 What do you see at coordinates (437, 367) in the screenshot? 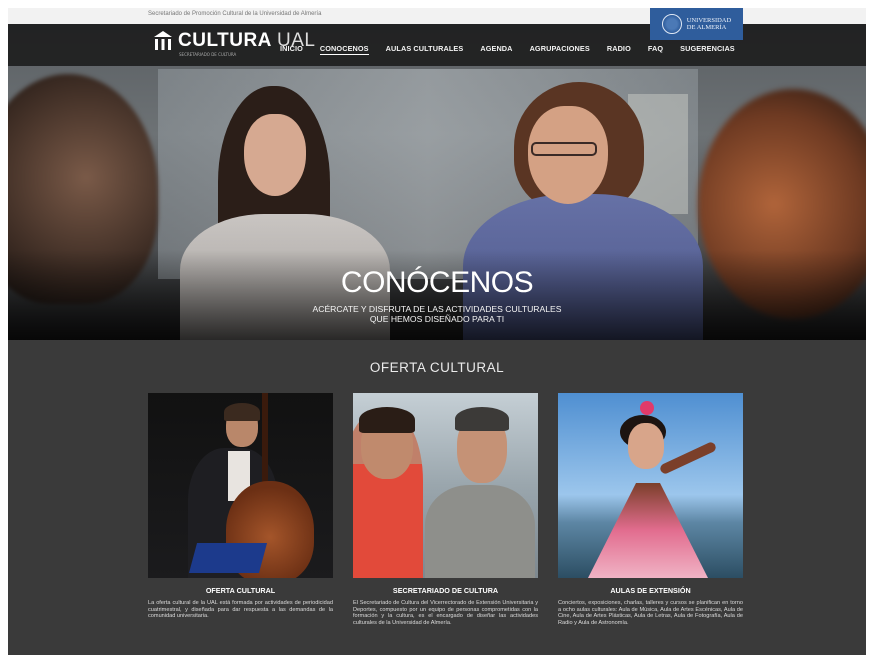
I see `section-title: OFERTA CULTURAL` at bounding box center [437, 367].